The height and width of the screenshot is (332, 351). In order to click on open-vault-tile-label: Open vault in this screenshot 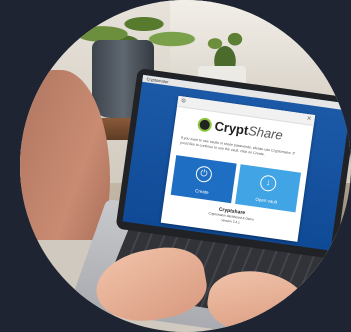, I will do `click(266, 200)`.